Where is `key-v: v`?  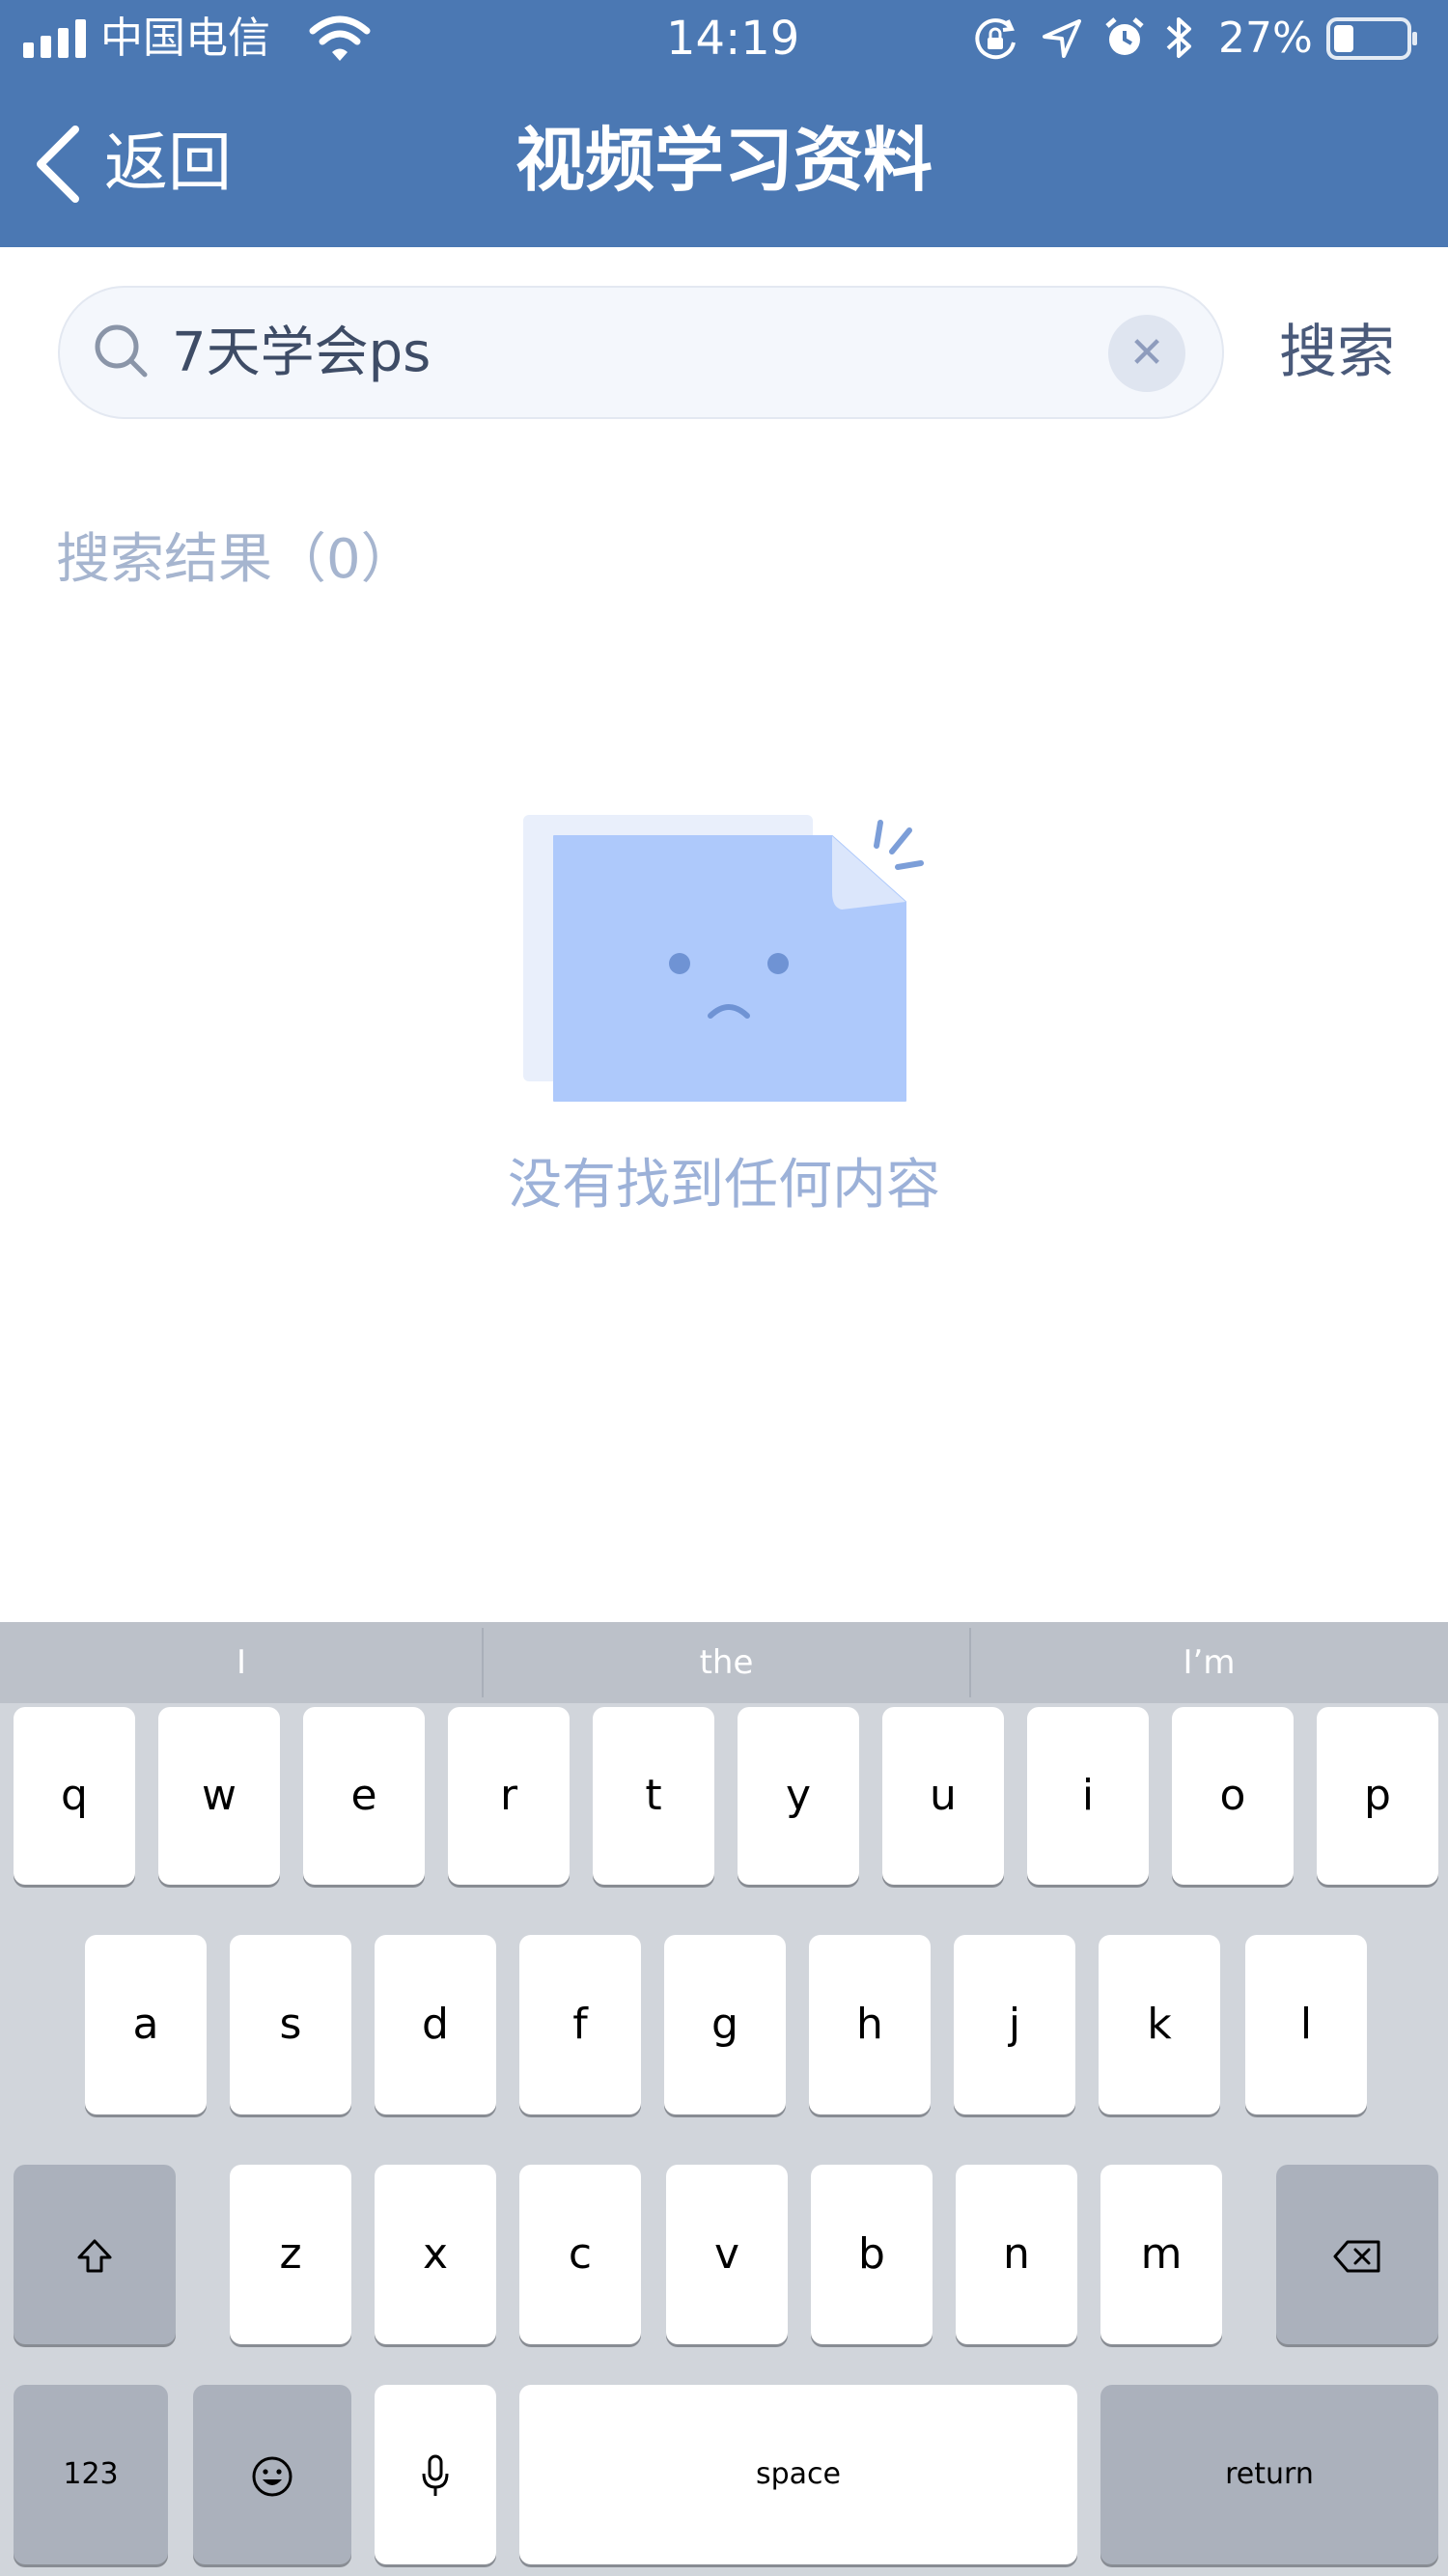
key-v: v is located at coordinates (727, 2255).